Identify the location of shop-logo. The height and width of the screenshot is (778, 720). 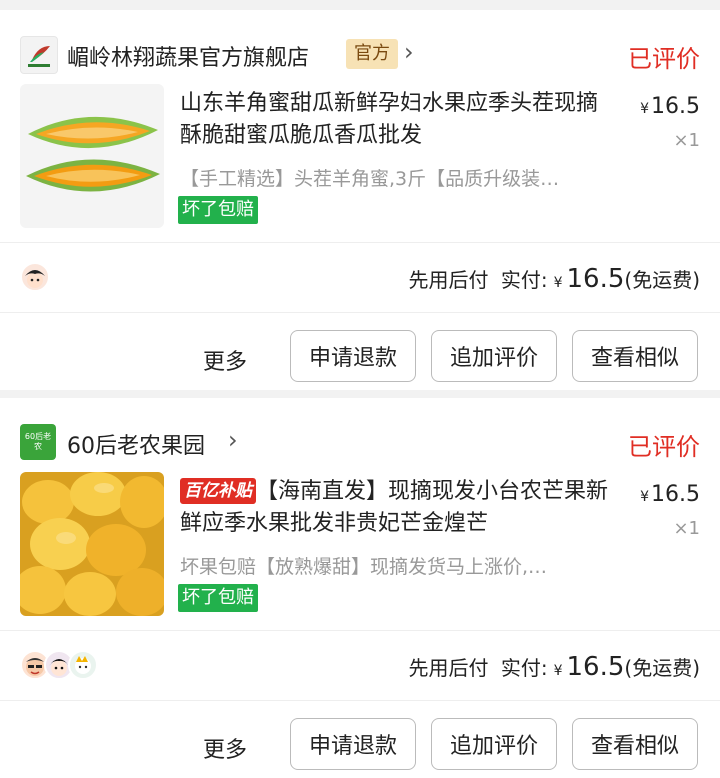
(39, 55).